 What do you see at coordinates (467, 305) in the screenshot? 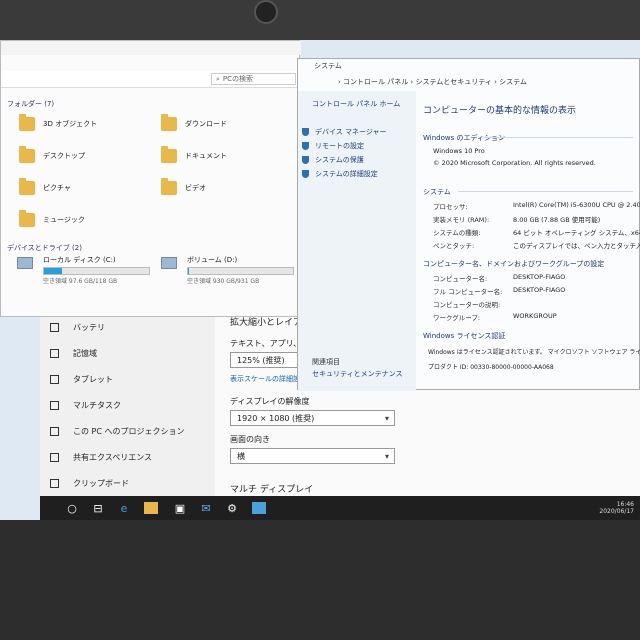
I see `description-label: コンピューターの説明:` at bounding box center [467, 305].